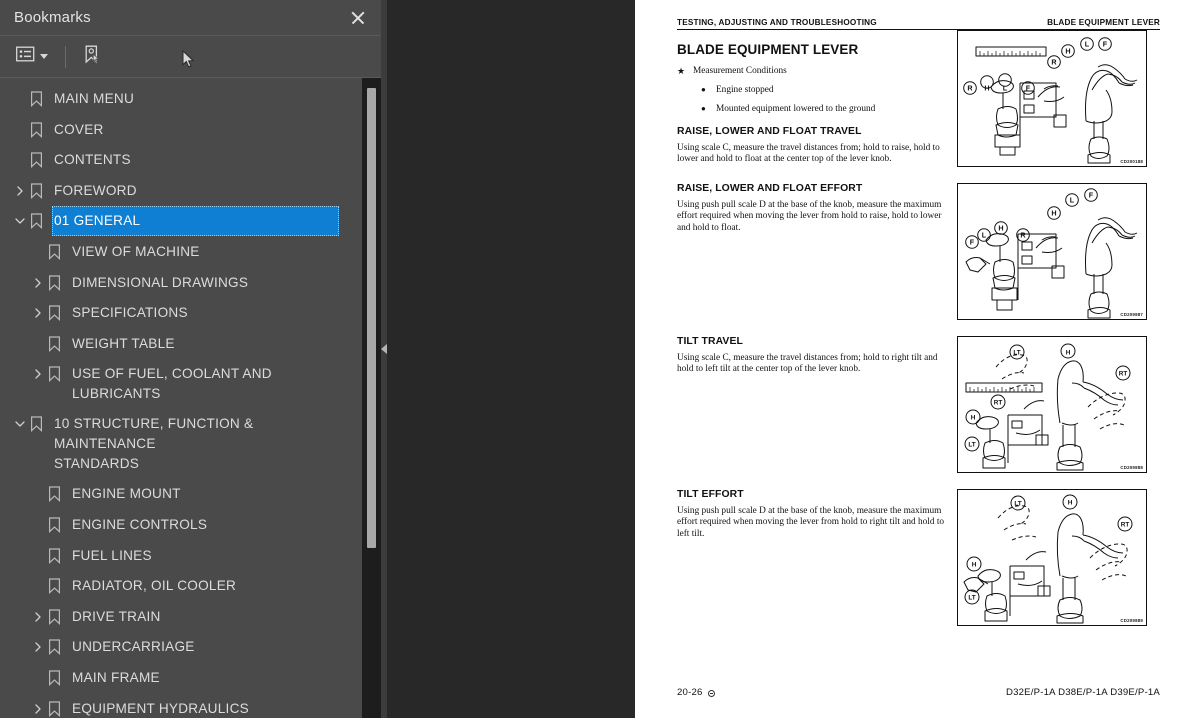  Describe the element at coordinates (190, 494) in the screenshot. I see `bookmark-item-engine-mount: ENGINE MOUNT` at that location.